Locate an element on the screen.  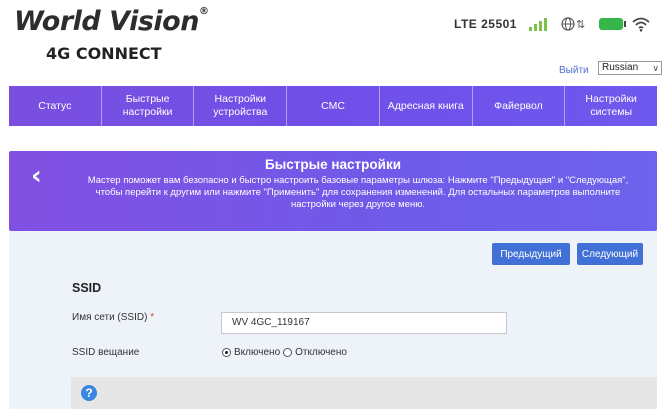
ssid-broadcast-options: Включено Отключено is located at coordinates (284, 352).